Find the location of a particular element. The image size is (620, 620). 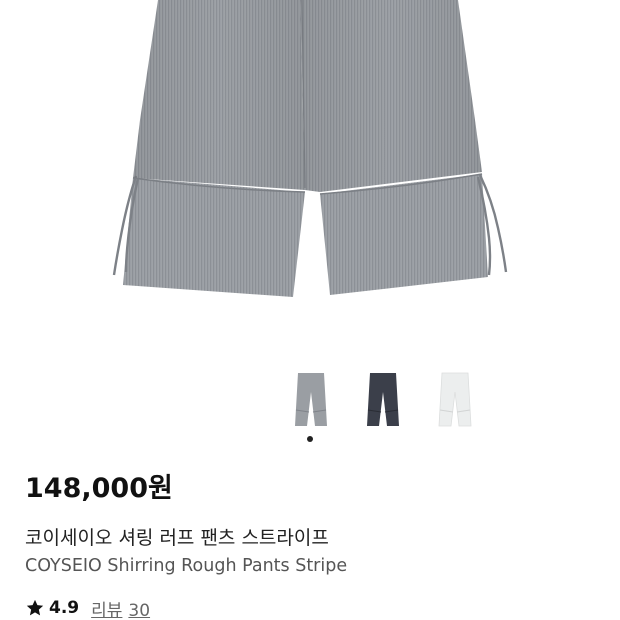

swatch-charcoal-navy is located at coordinates (383, 400).